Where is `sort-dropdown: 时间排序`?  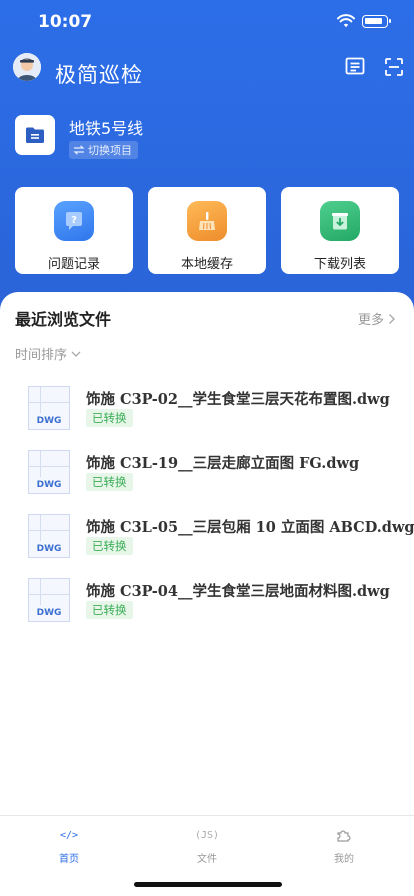
sort-dropdown: 时间排序 is located at coordinates (48, 353).